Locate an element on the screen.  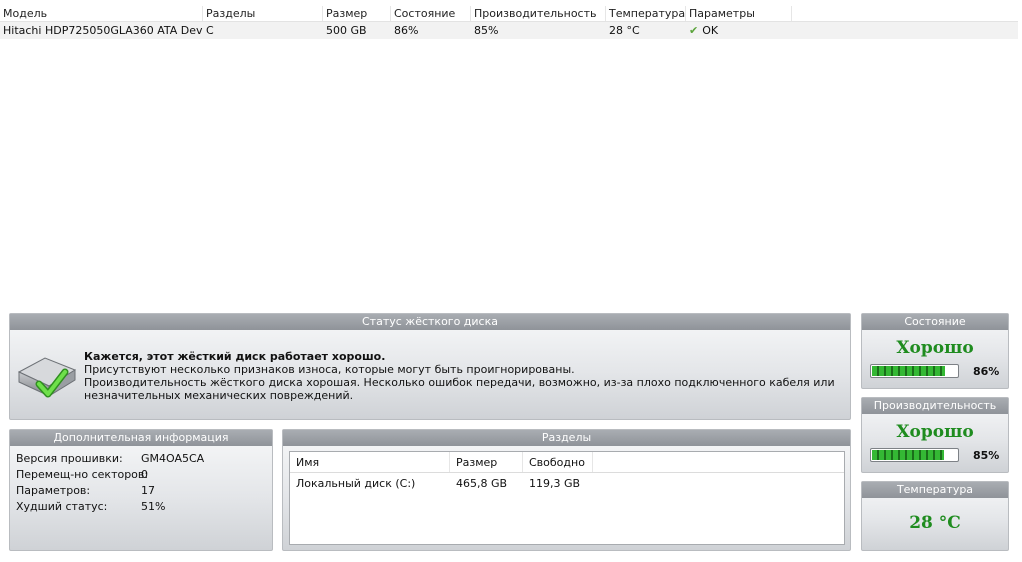
info-value: 17 is located at coordinates (148, 490).